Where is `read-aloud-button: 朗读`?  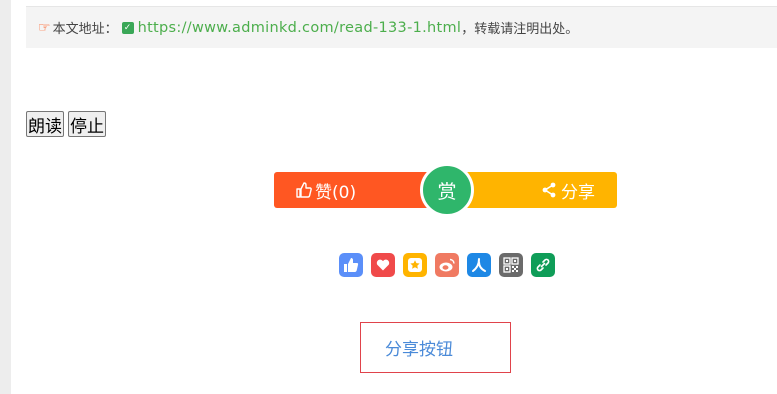 read-aloud-button: 朗读 is located at coordinates (45, 124).